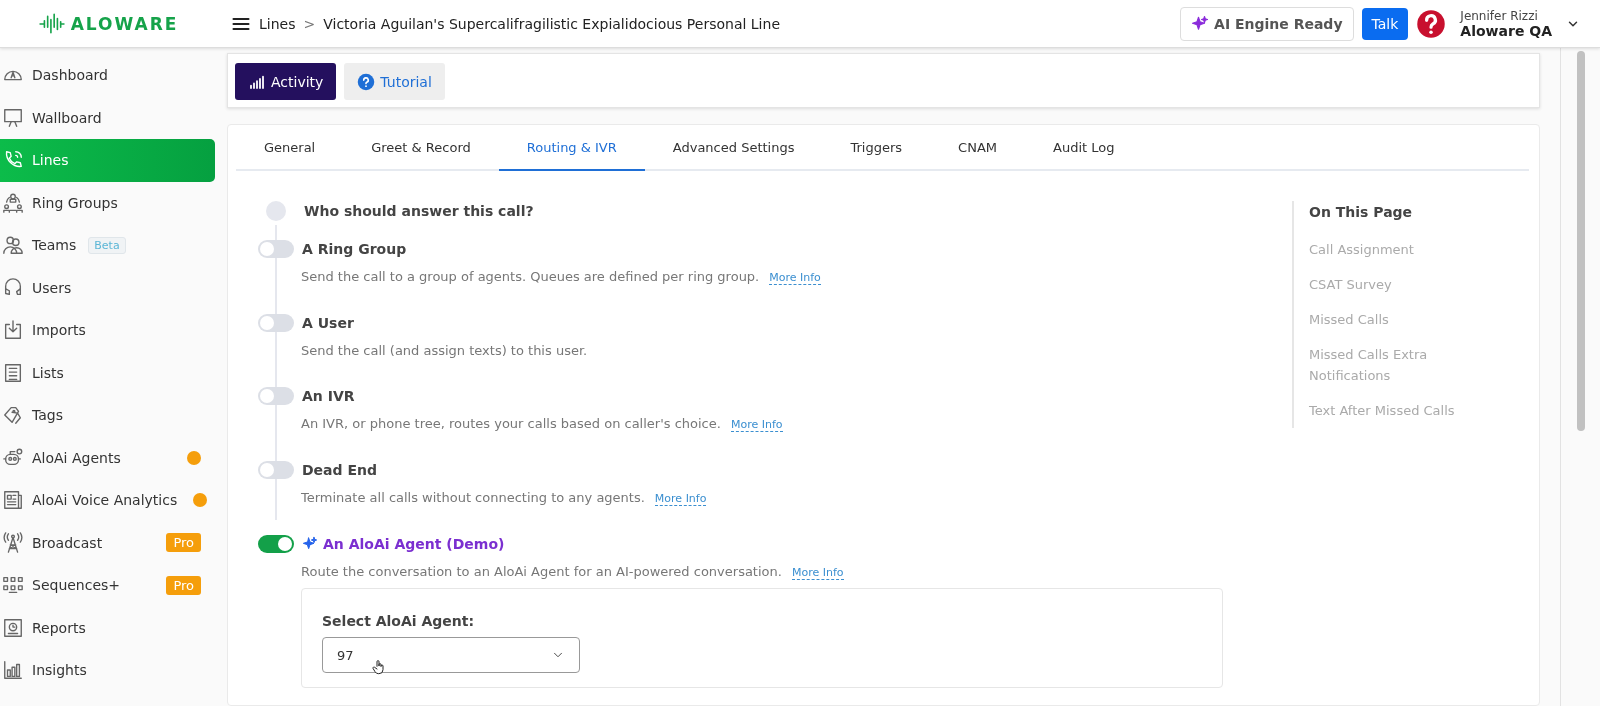 This screenshot has height=706, width=1600. I want to click on tutorial-button: Tutorial, so click(394, 81).